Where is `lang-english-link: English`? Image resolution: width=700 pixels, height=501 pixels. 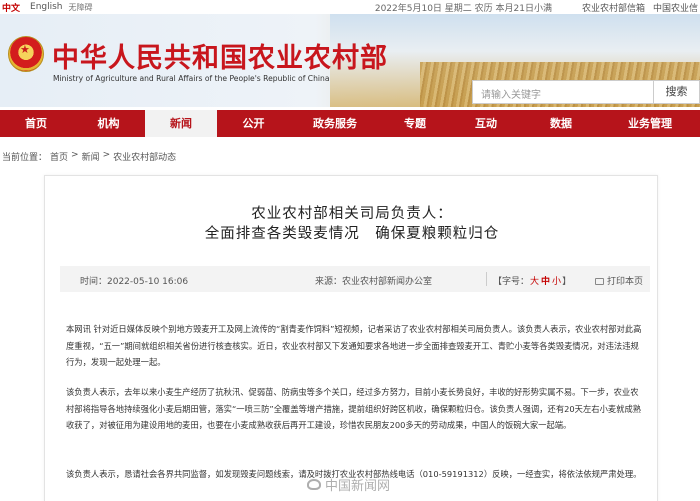 lang-english-link: English is located at coordinates (46, 7).